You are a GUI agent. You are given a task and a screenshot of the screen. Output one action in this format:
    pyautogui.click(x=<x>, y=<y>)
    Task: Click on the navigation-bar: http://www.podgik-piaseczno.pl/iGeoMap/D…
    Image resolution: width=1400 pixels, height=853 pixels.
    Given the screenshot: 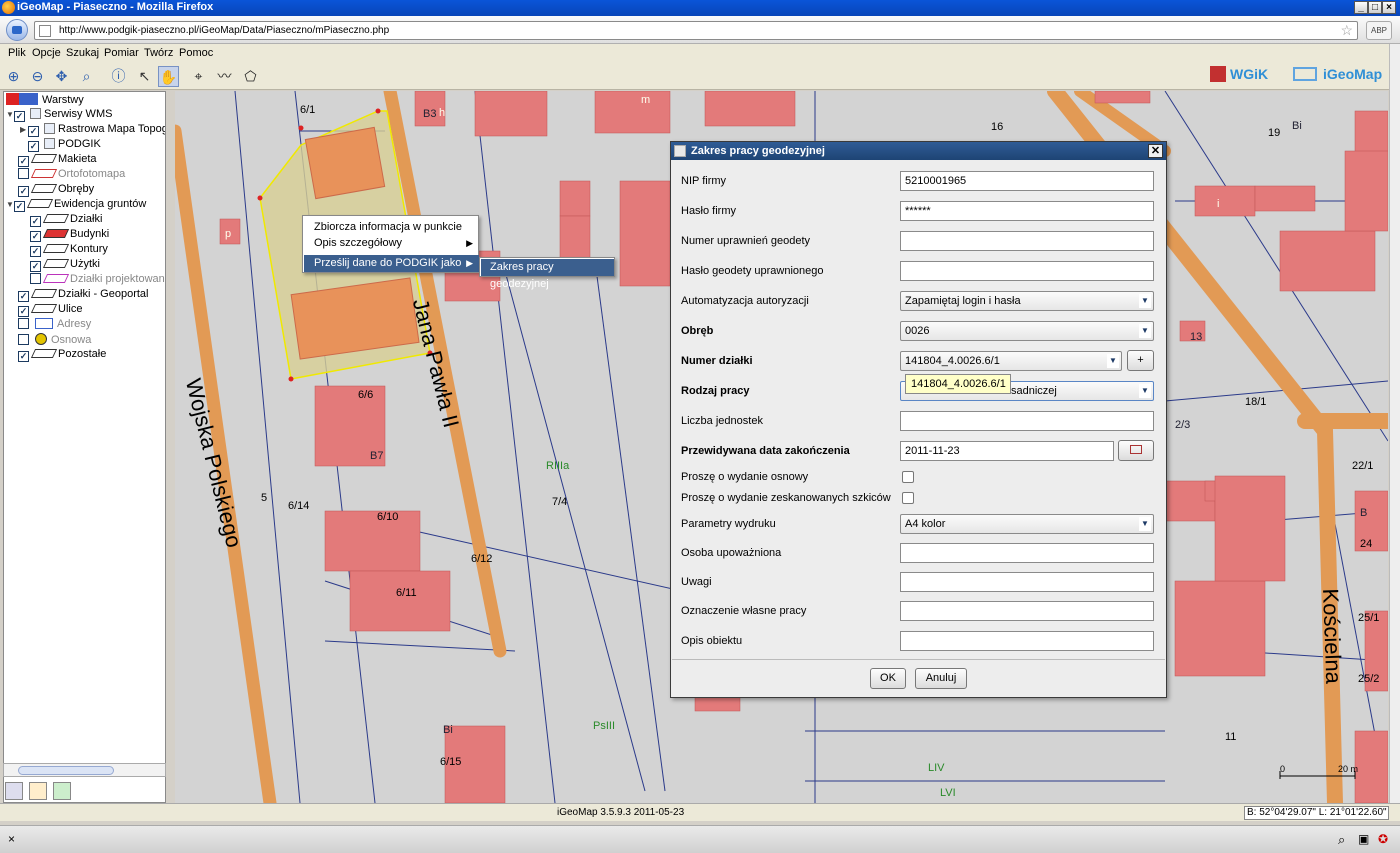 What is the action you would take?
    pyautogui.click(x=700, y=30)
    